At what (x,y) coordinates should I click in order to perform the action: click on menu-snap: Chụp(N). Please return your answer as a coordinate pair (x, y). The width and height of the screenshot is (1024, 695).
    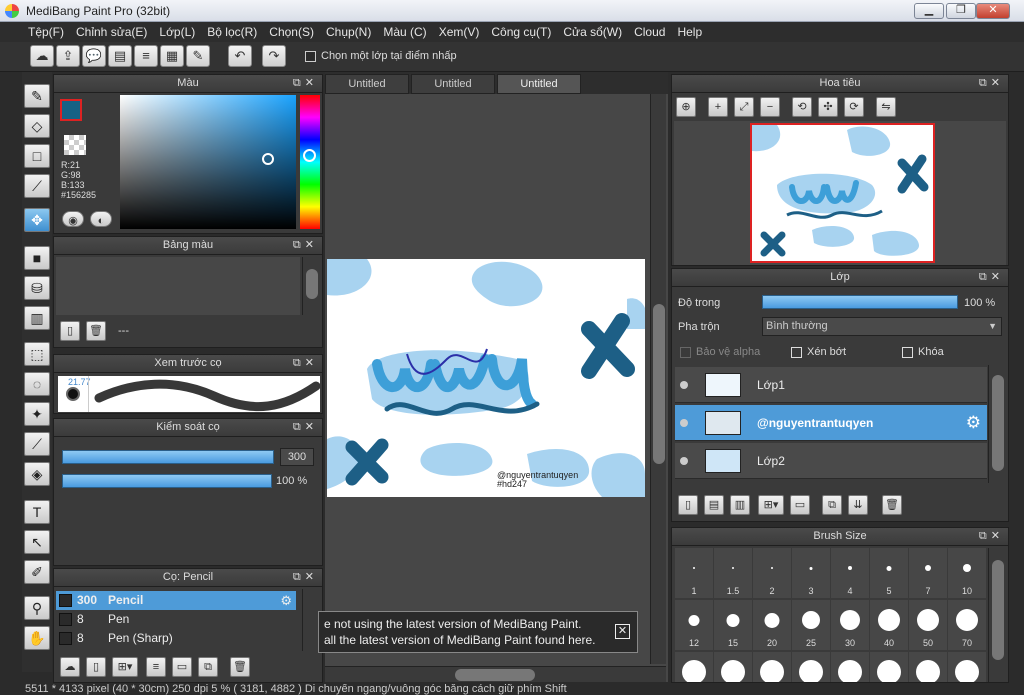
    Looking at the image, I should click on (348, 32).